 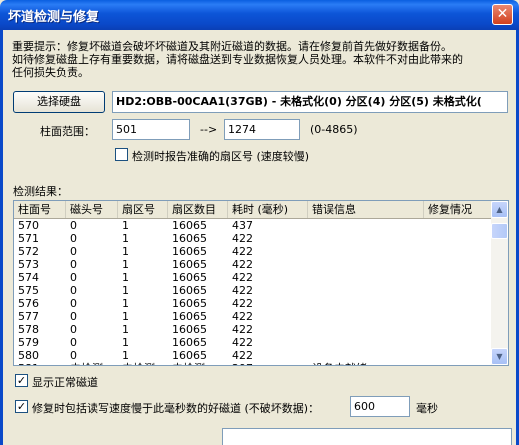 What do you see at coordinates (254, 355) in the screenshot?
I see `table-row: 580 0 1 16065 422` at bounding box center [254, 355].